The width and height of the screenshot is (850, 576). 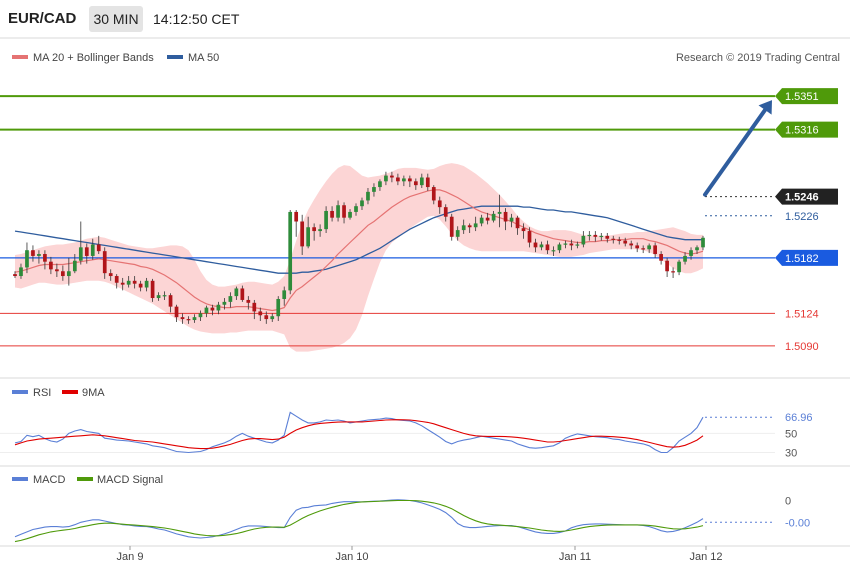 What do you see at coordinates (791, 453) in the screenshot?
I see `rsi-tick-label: 30` at bounding box center [791, 453].